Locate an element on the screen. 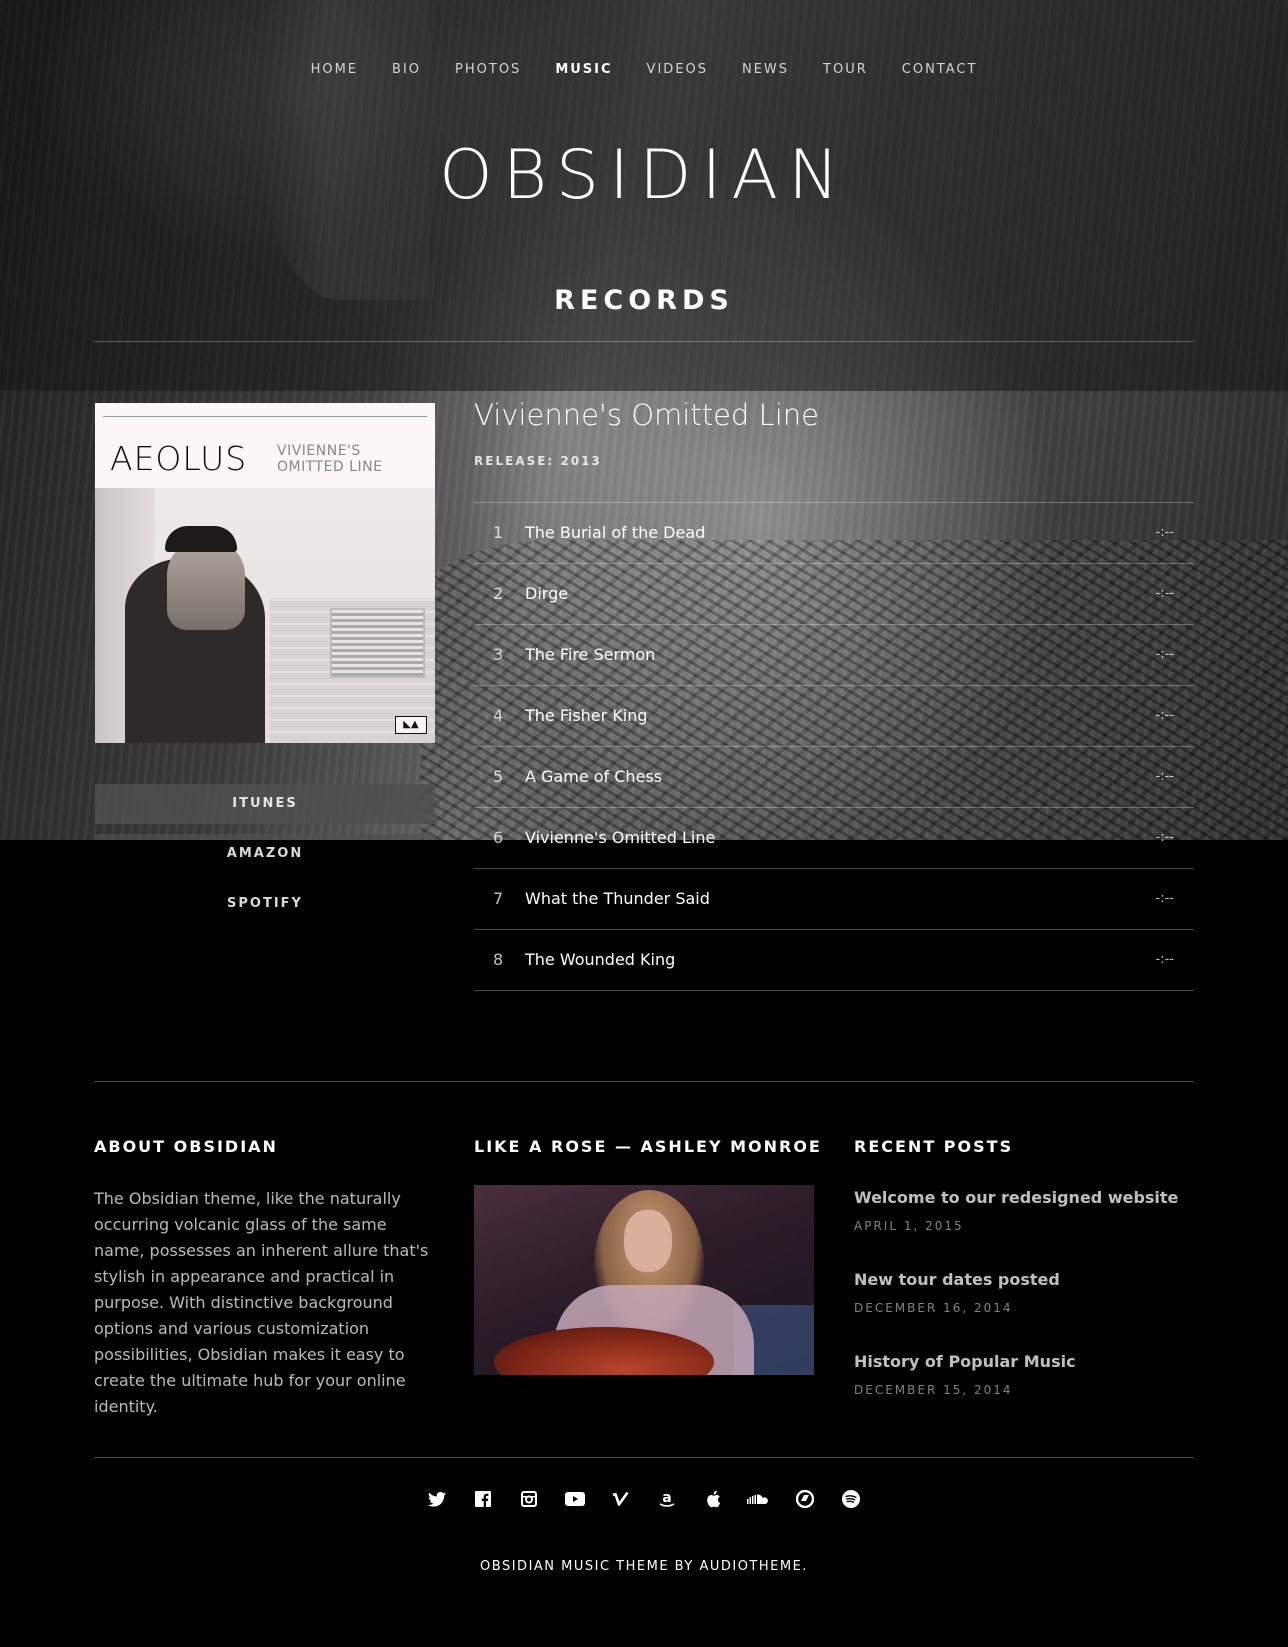 This screenshot has height=1647, width=1288. post-date: DECEMBER 16, 2014 is located at coordinates (933, 1308).